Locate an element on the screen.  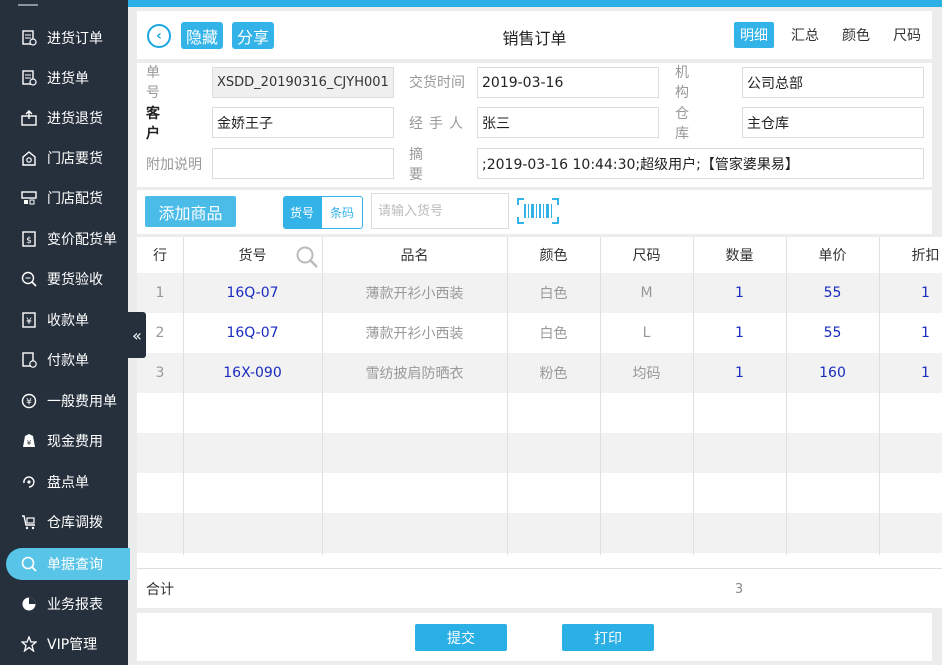
cell-name: 雪纺披肩防晒衣 is located at coordinates (414, 374).